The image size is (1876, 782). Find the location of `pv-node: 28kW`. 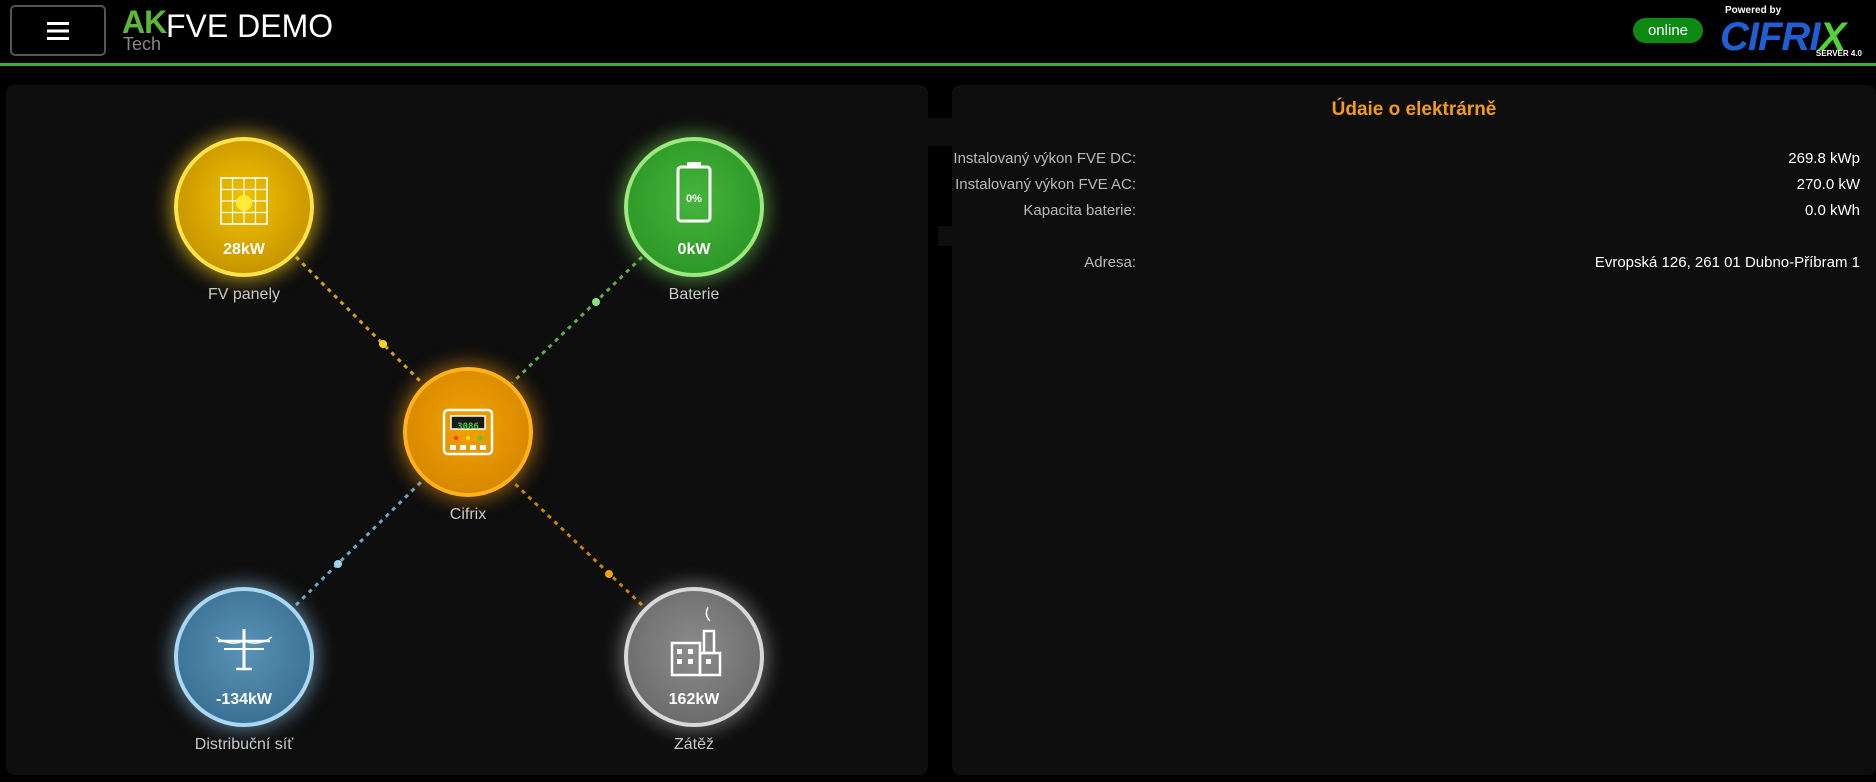

pv-node: 28kW is located at coordinates (244, 207).